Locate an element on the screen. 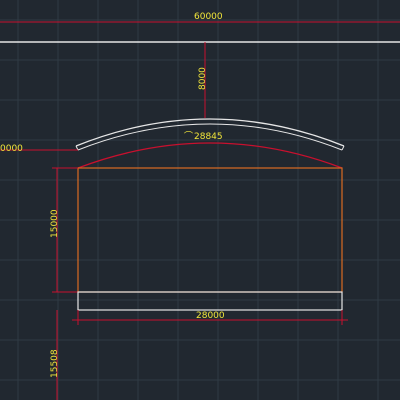 Image resolution: width=400 pixels, height=400 pixels. dim-text-left-height: 15000 is located at coordinates (55, 223).